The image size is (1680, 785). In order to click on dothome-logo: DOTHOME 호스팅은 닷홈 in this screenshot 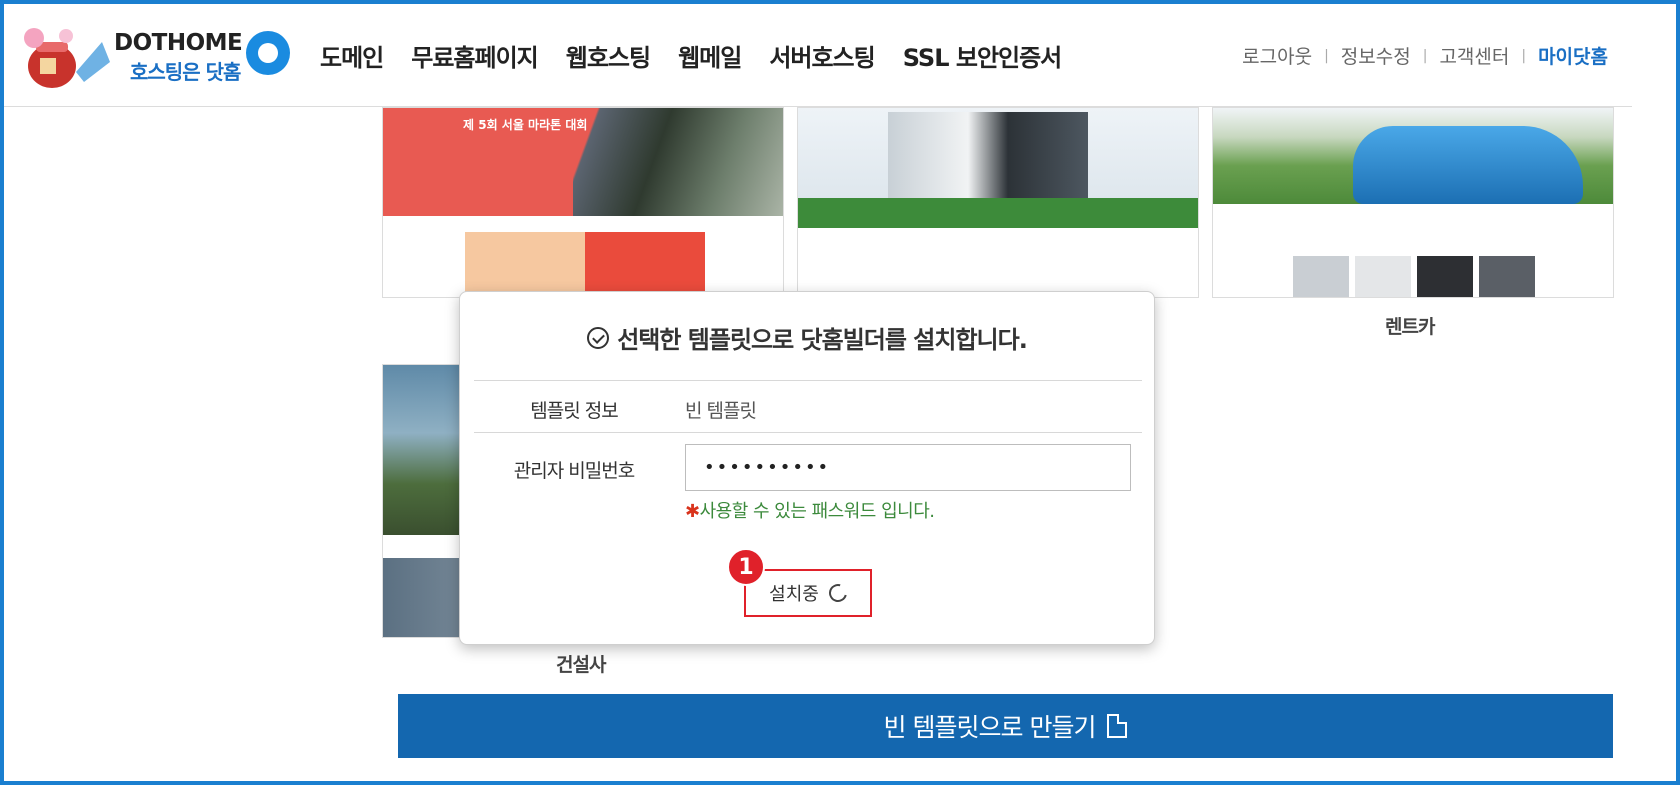, I will do `click(152, 55)`.